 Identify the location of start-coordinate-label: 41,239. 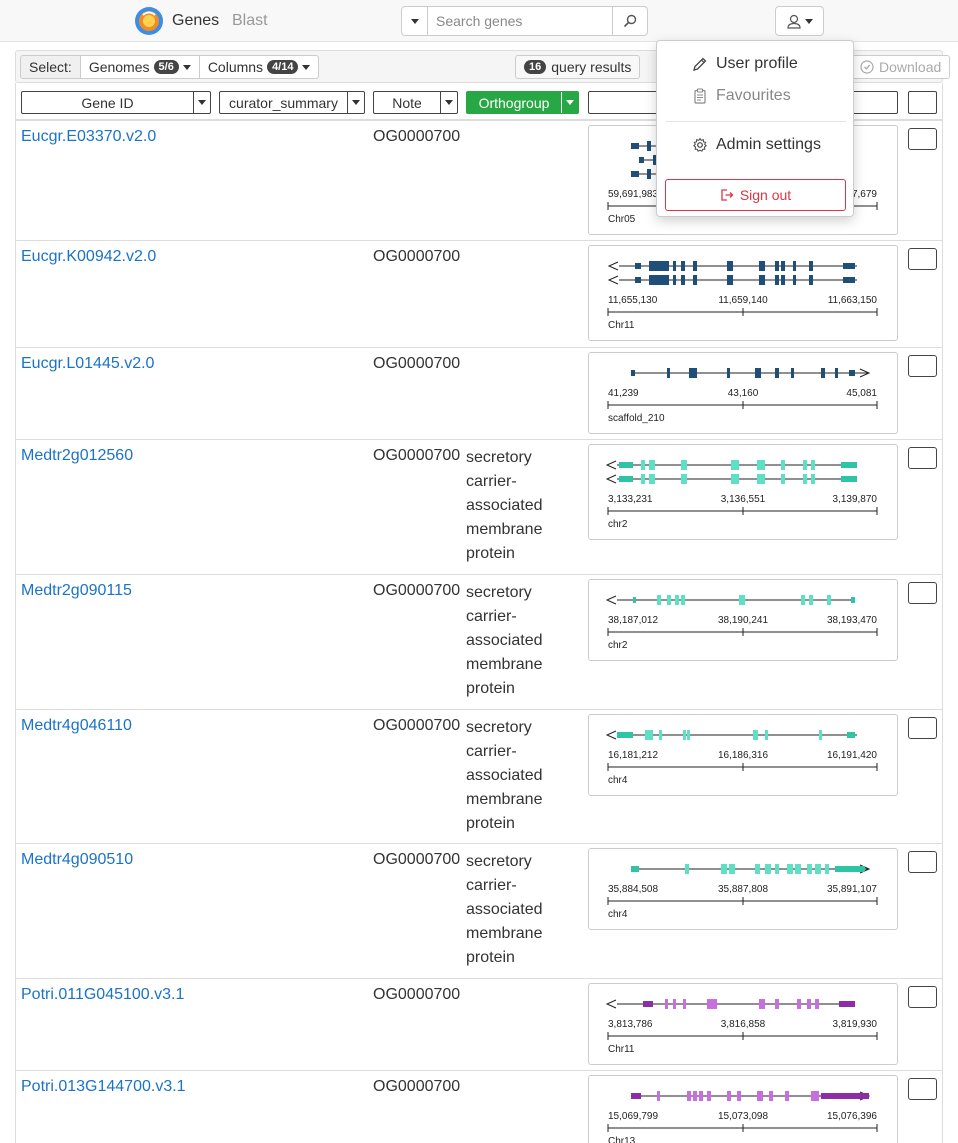
(623, 393).